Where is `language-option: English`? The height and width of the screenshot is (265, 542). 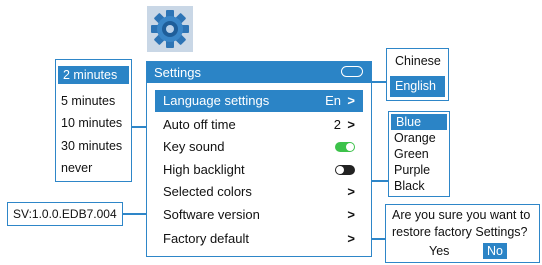 language-option: English is located at coordinates (417, 86).